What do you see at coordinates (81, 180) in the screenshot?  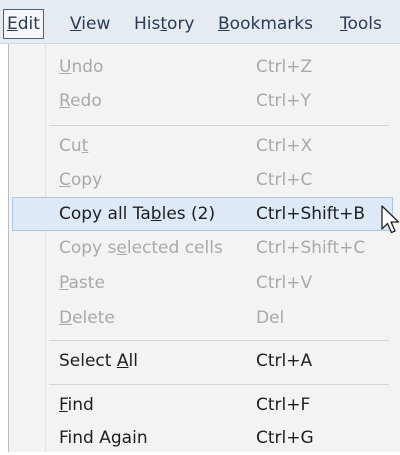 I see `menu-item-label: Copy` at bounding box center [81, 180].